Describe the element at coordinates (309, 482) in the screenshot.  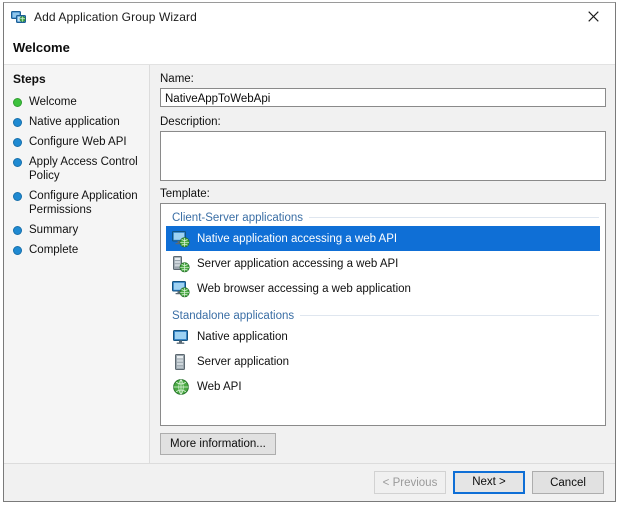
I see `footer-button-bar: < Previous Next > Cancel` at that location.